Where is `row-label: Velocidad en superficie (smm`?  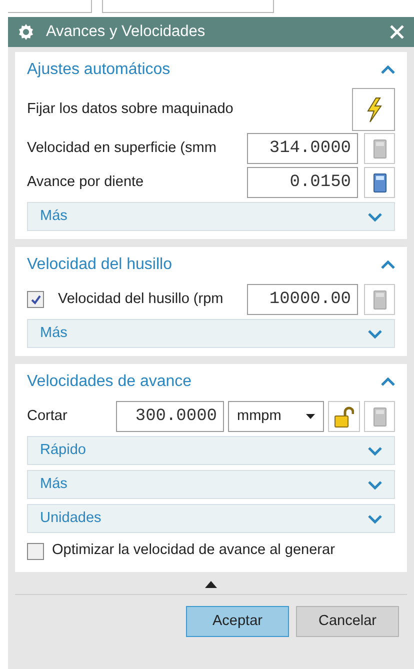
row-label: Velocidad en superficie (smm is located at coordinates (122, 148).